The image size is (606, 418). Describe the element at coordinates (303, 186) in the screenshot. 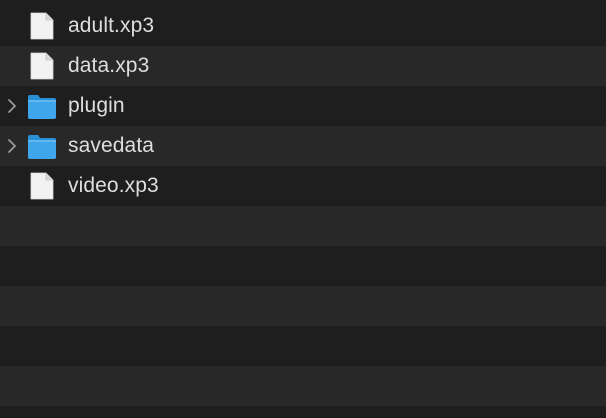

I see `file-row-video: video.xp3` at that location.